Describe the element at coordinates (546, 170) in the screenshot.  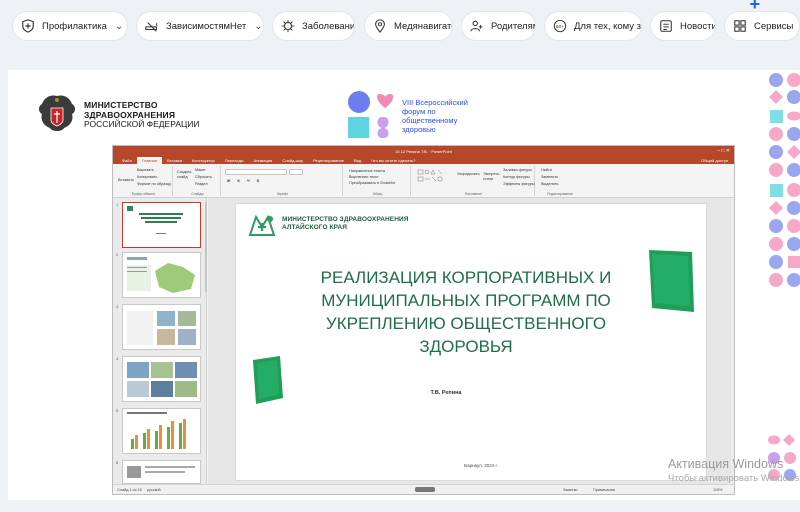
I see `find-button: Найти` at that location.